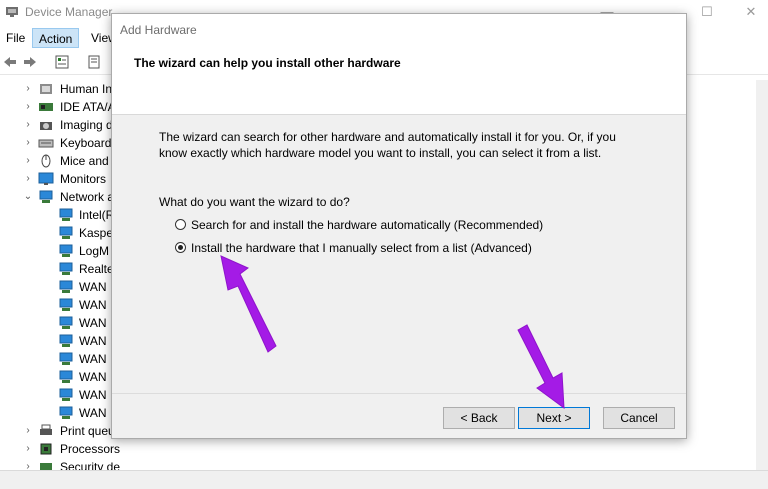 The height and width of the screenshot is (489, 768). What do you see at coordinates (86, 89) in the screenshot?
I see `tree-item-label: Human In` at bounding box center [86, 89].